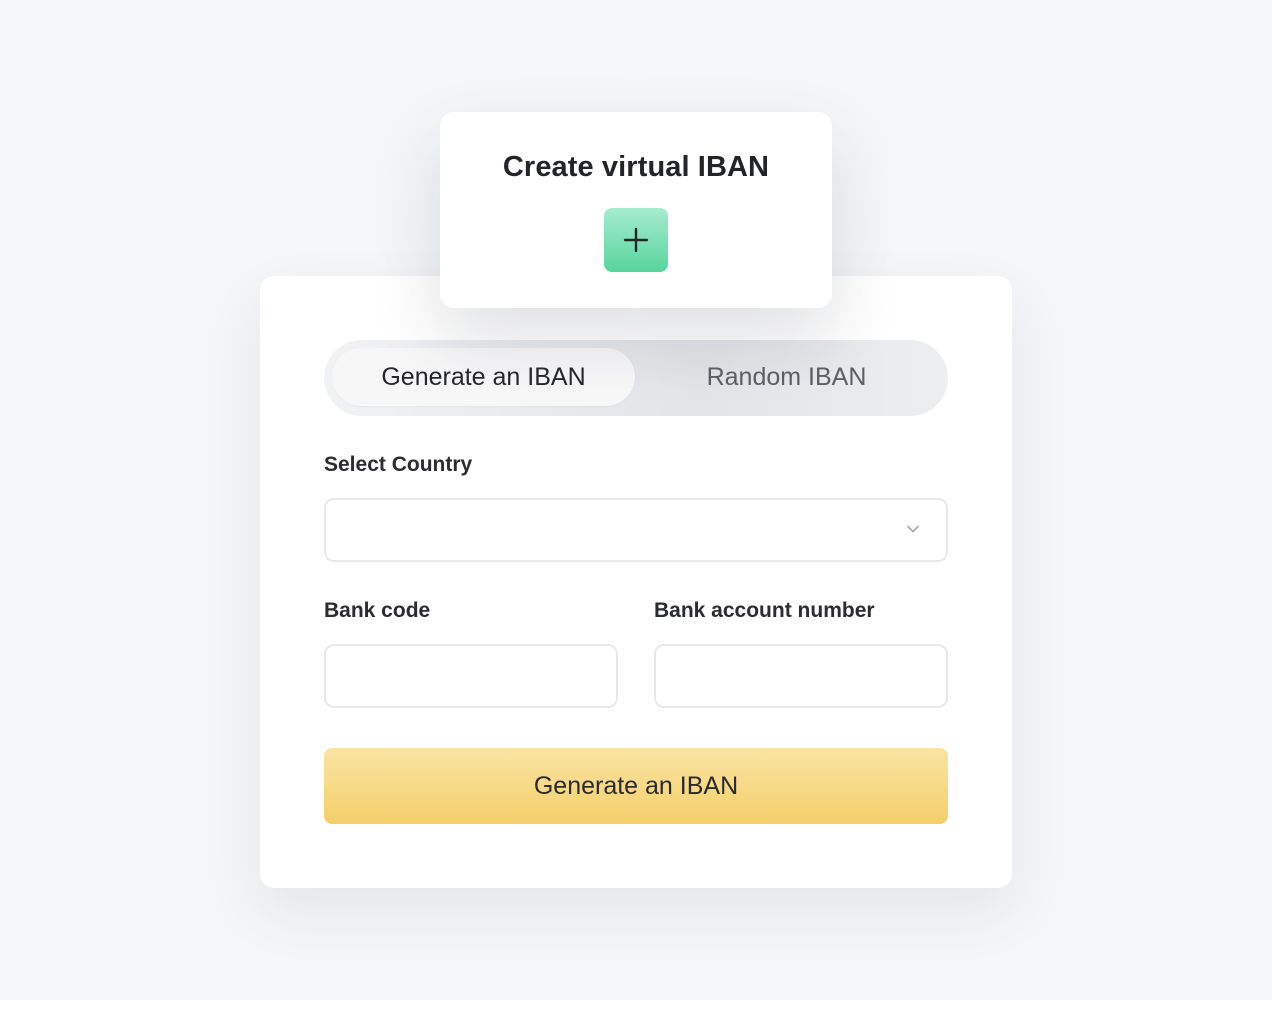 The height and width of the screenshot is (1014, 1272). I want to click on tab-random-iban: Random IBAN, so click(786, 377).